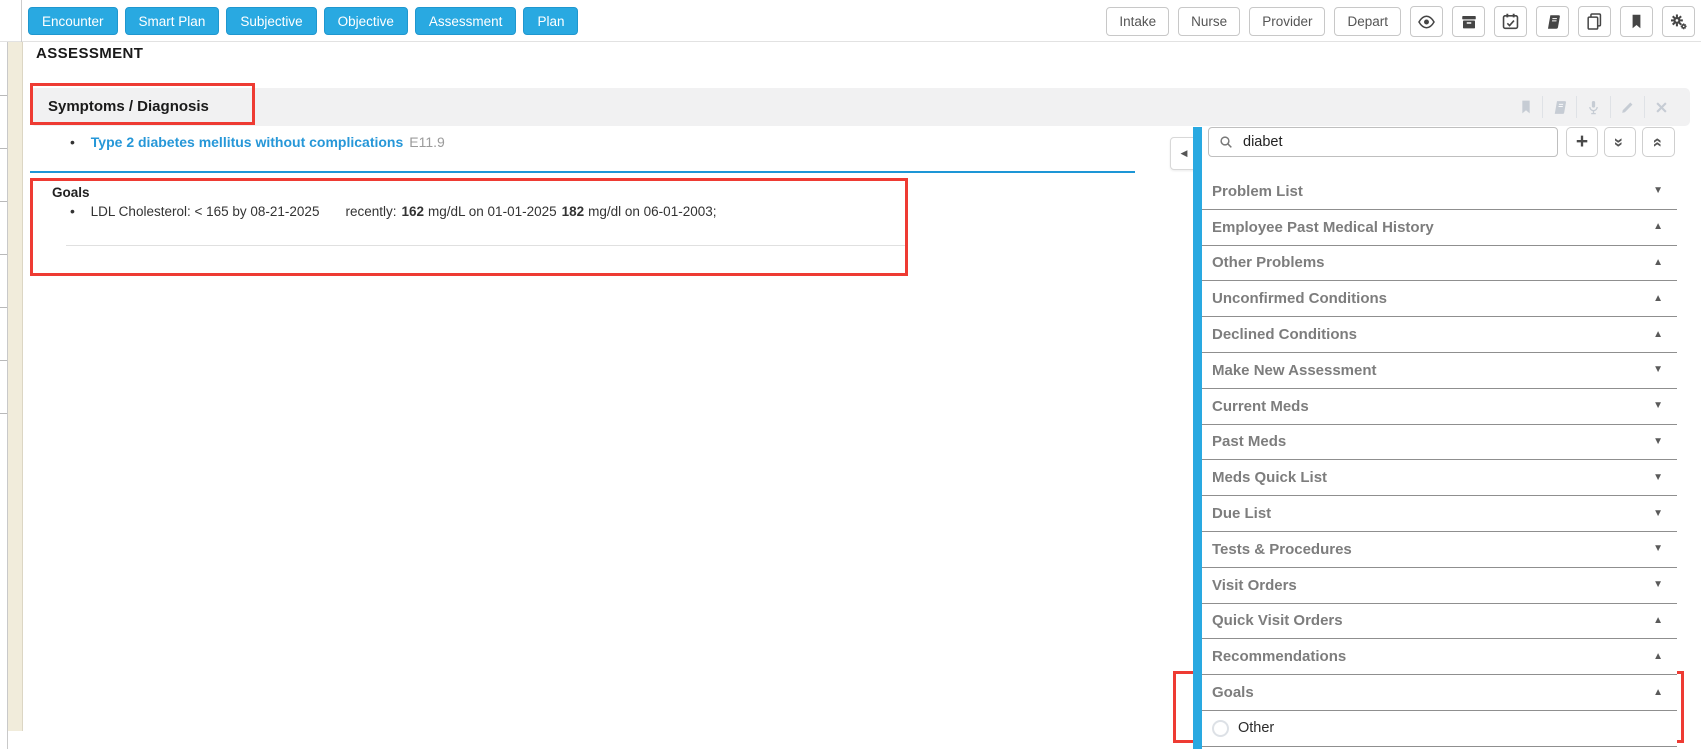  Describe the element at coordinates (1383, 142) in the screenshot. I see `search-input` at that location.